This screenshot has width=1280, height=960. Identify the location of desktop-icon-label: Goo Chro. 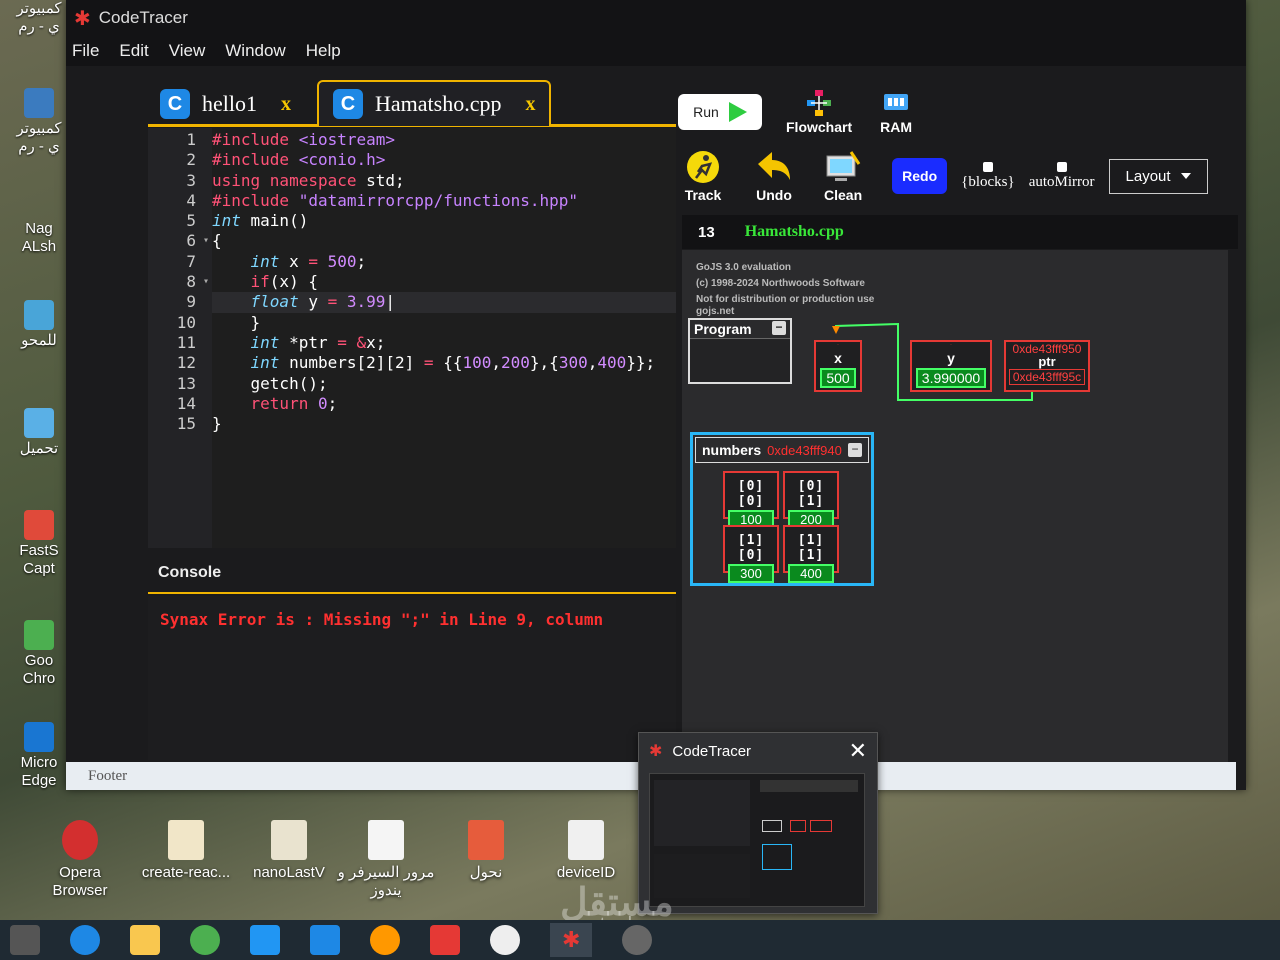
(39, 654).